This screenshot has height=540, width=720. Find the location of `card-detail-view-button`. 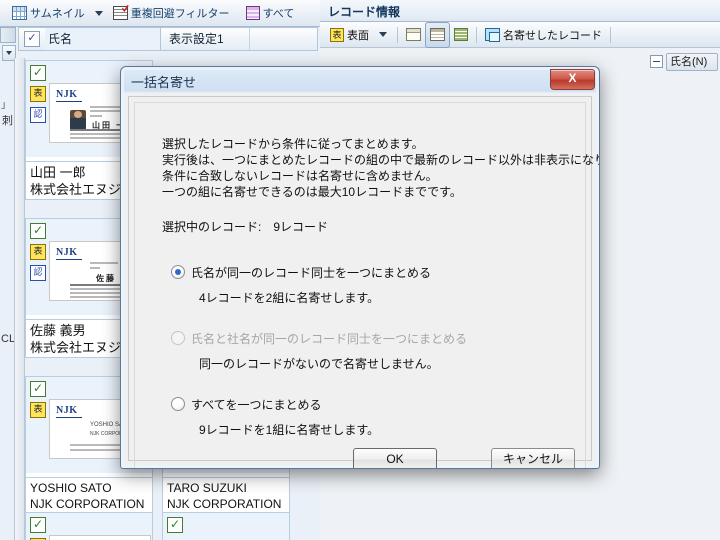

card-detail-view-button is located at coordinates (437, 34).